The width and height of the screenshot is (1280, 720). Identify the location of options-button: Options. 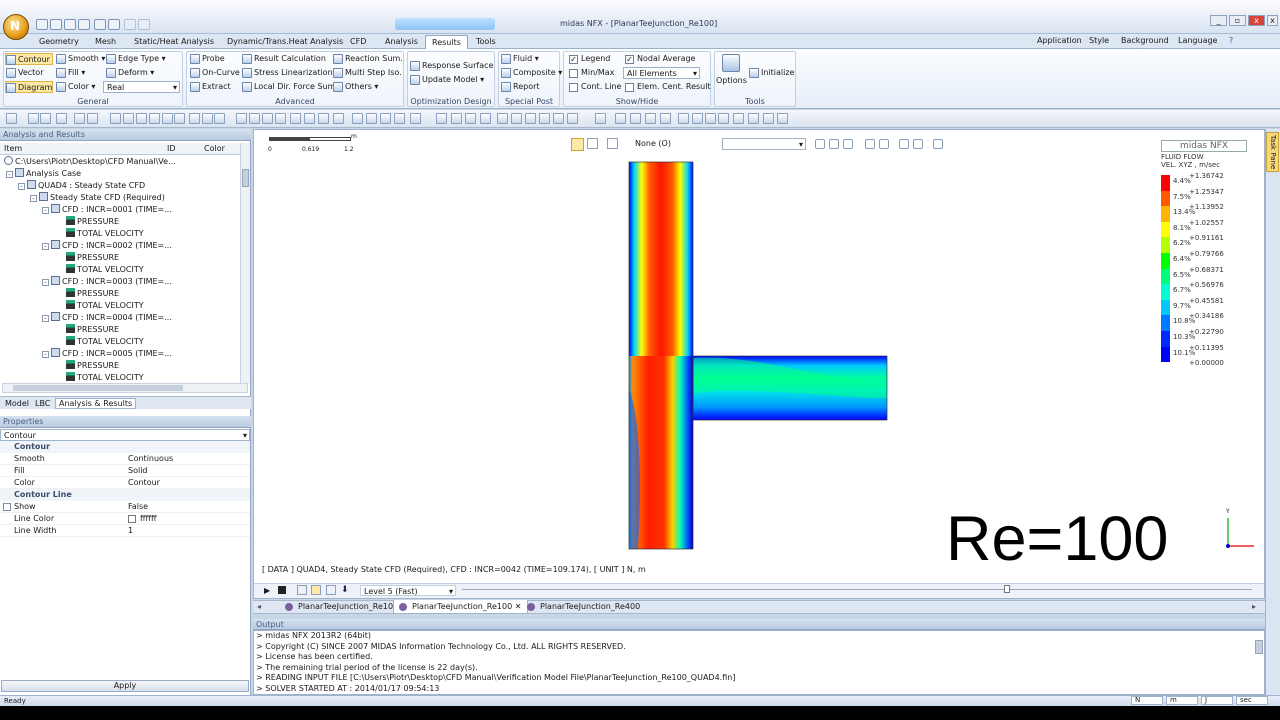
(731, 80).